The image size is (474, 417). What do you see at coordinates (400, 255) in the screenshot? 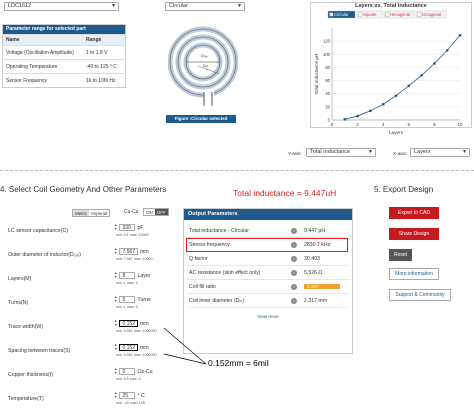
I see `reset-button: Reset` at bounding box center [400, 255].